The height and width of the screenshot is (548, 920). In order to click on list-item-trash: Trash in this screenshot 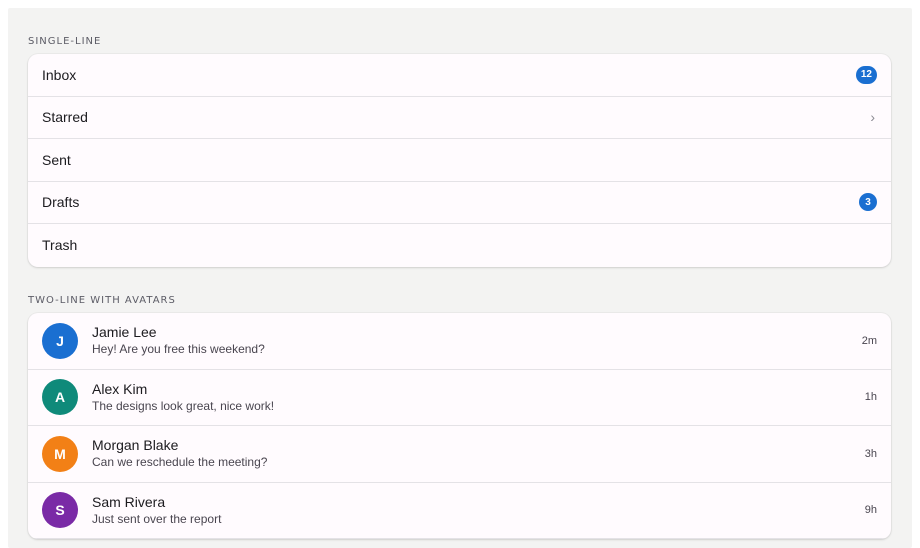, I will do `click(459, 245)`.